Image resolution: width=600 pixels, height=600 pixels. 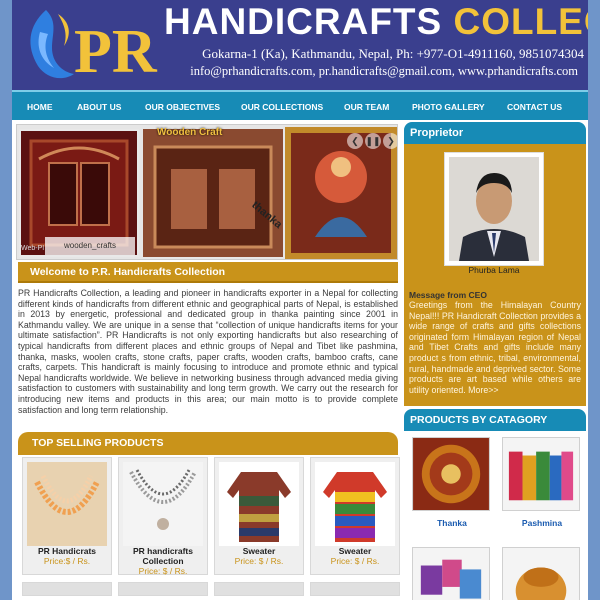 I want to click on slider-next-icon: ❯, so click(x=390, y=141).